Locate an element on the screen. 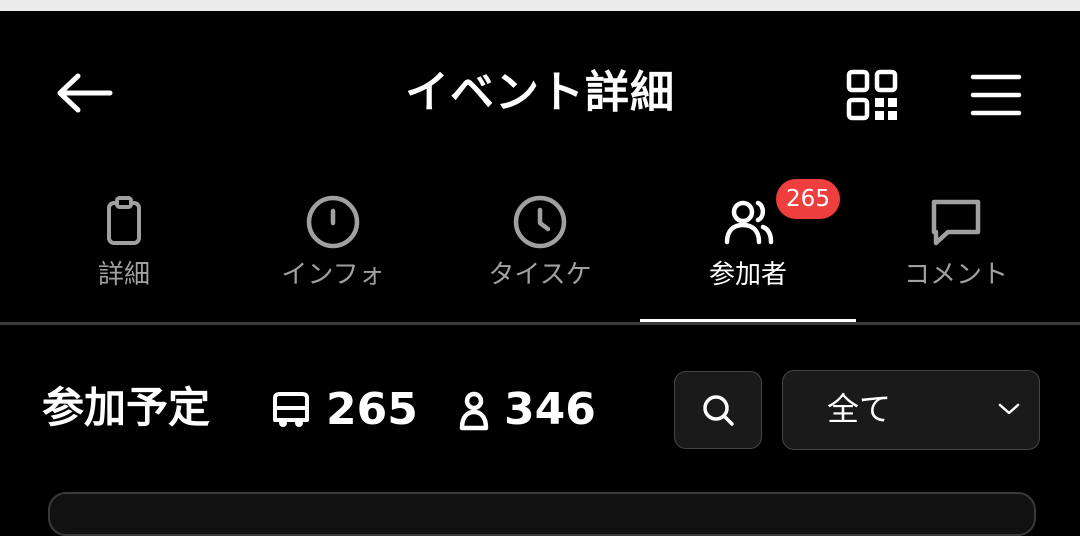 Image resolution: width=1080 pixels, height=536 pixels. qr-code-button is located at coordinates (872, 95).